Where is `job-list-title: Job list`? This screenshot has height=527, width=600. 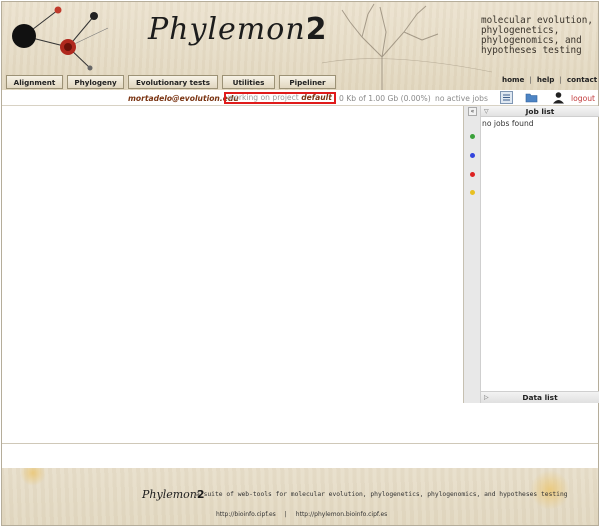
job-list-title: Job list is located at coordinates (540, 111).